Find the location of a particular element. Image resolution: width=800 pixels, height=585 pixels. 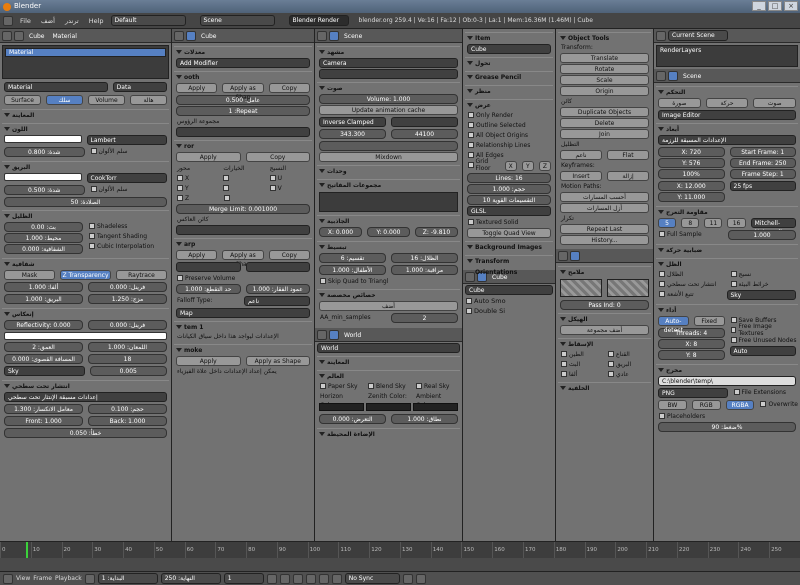

editor-type-icon is located at coordinates (8, 20).